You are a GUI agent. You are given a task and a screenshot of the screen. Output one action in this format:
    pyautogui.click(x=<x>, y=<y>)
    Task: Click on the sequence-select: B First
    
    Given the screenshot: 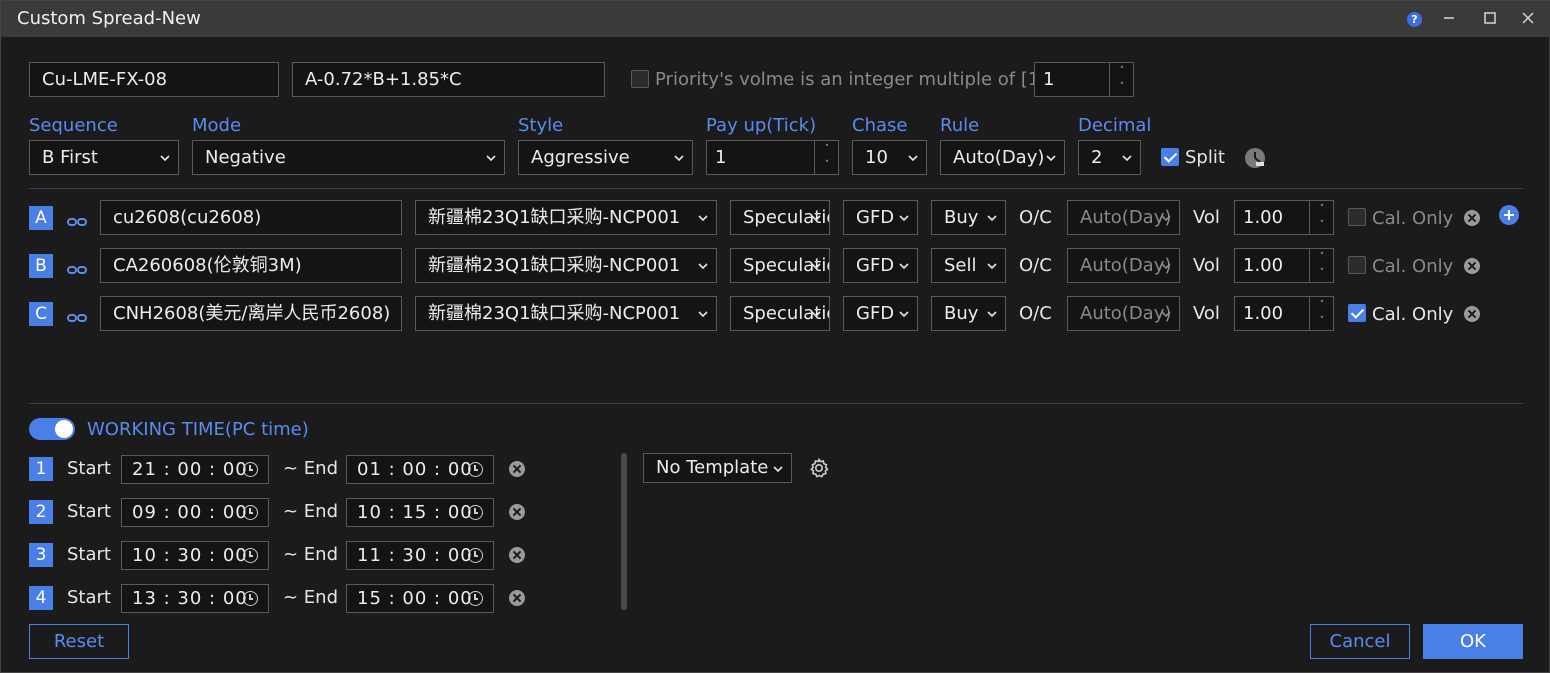 What is the action you would take?
    pyautogui.click(x=104, y=157)
    